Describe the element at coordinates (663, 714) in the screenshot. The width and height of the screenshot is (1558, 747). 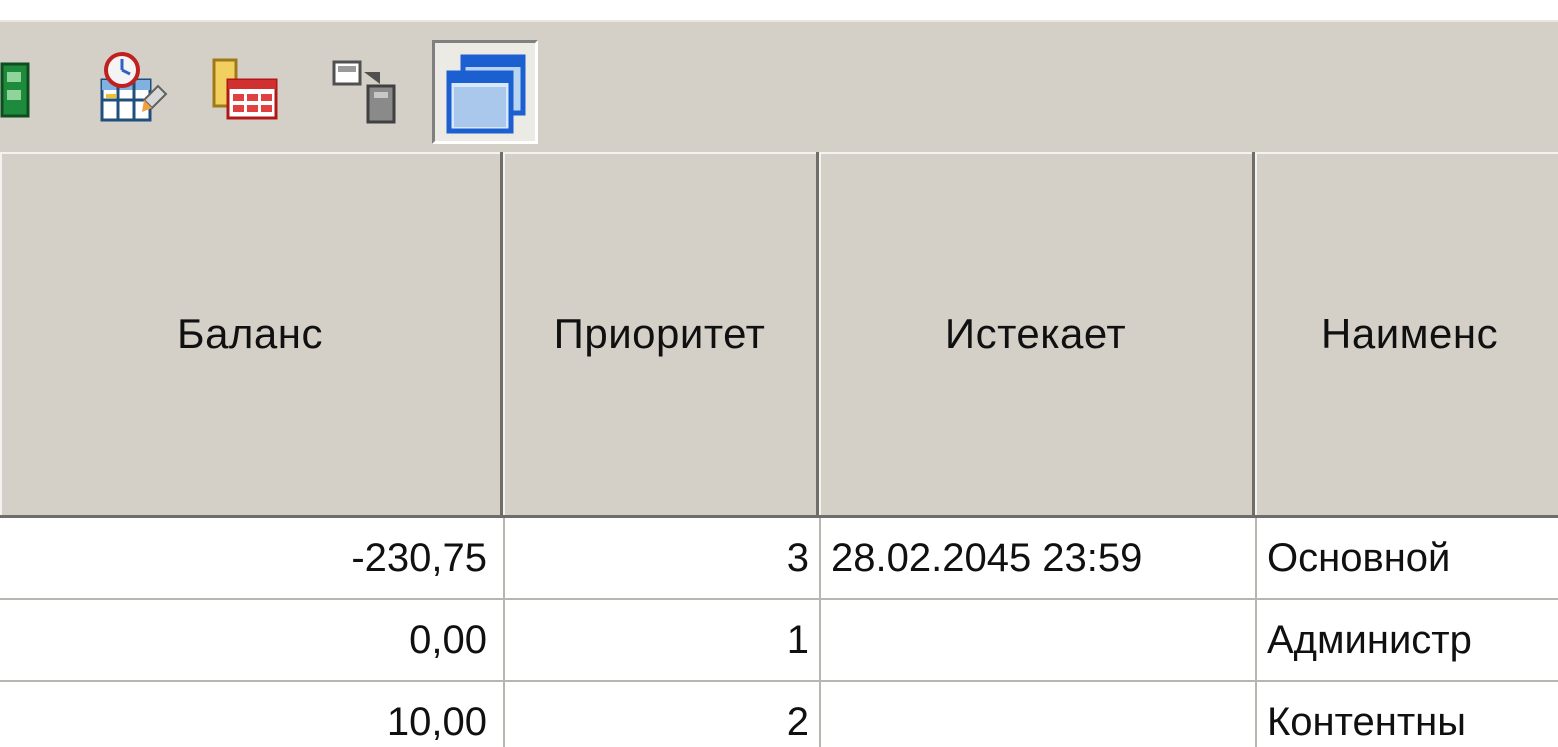
I see `cell-priority: 2` at that location.